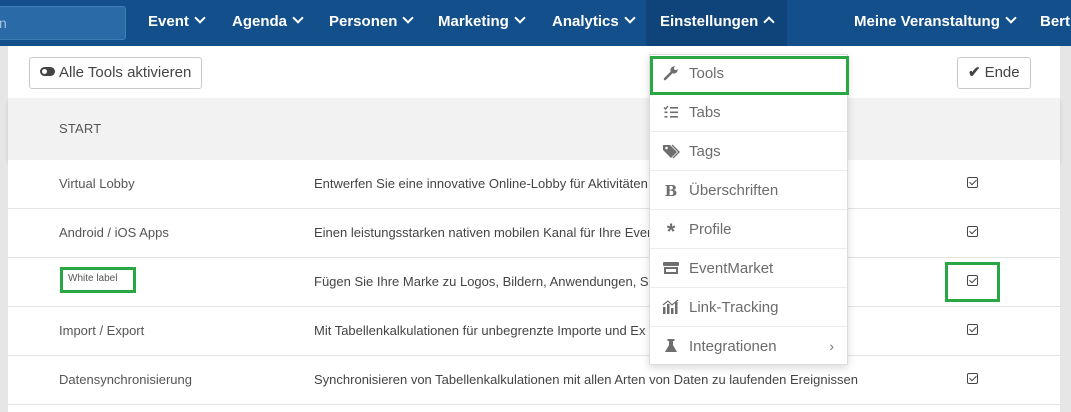 This screenshot has height=412, width=1071. I want to click on section-header: START, so click(534, 129).